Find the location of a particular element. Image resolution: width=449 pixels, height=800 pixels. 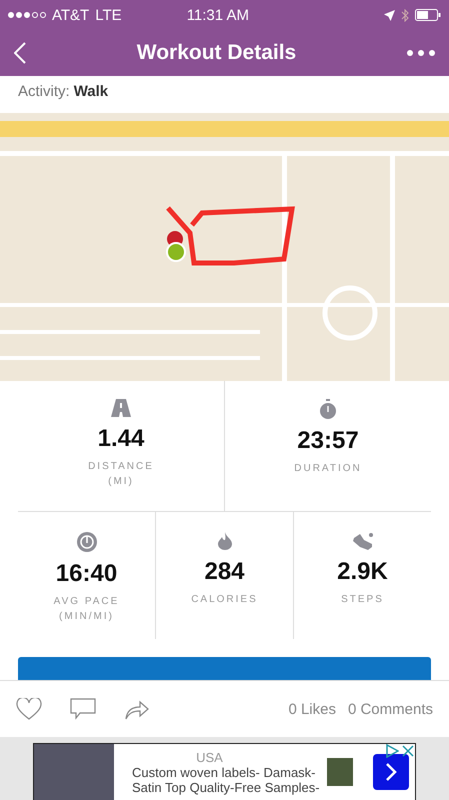

stat-value: 284 is located at coordinates (224, 572).